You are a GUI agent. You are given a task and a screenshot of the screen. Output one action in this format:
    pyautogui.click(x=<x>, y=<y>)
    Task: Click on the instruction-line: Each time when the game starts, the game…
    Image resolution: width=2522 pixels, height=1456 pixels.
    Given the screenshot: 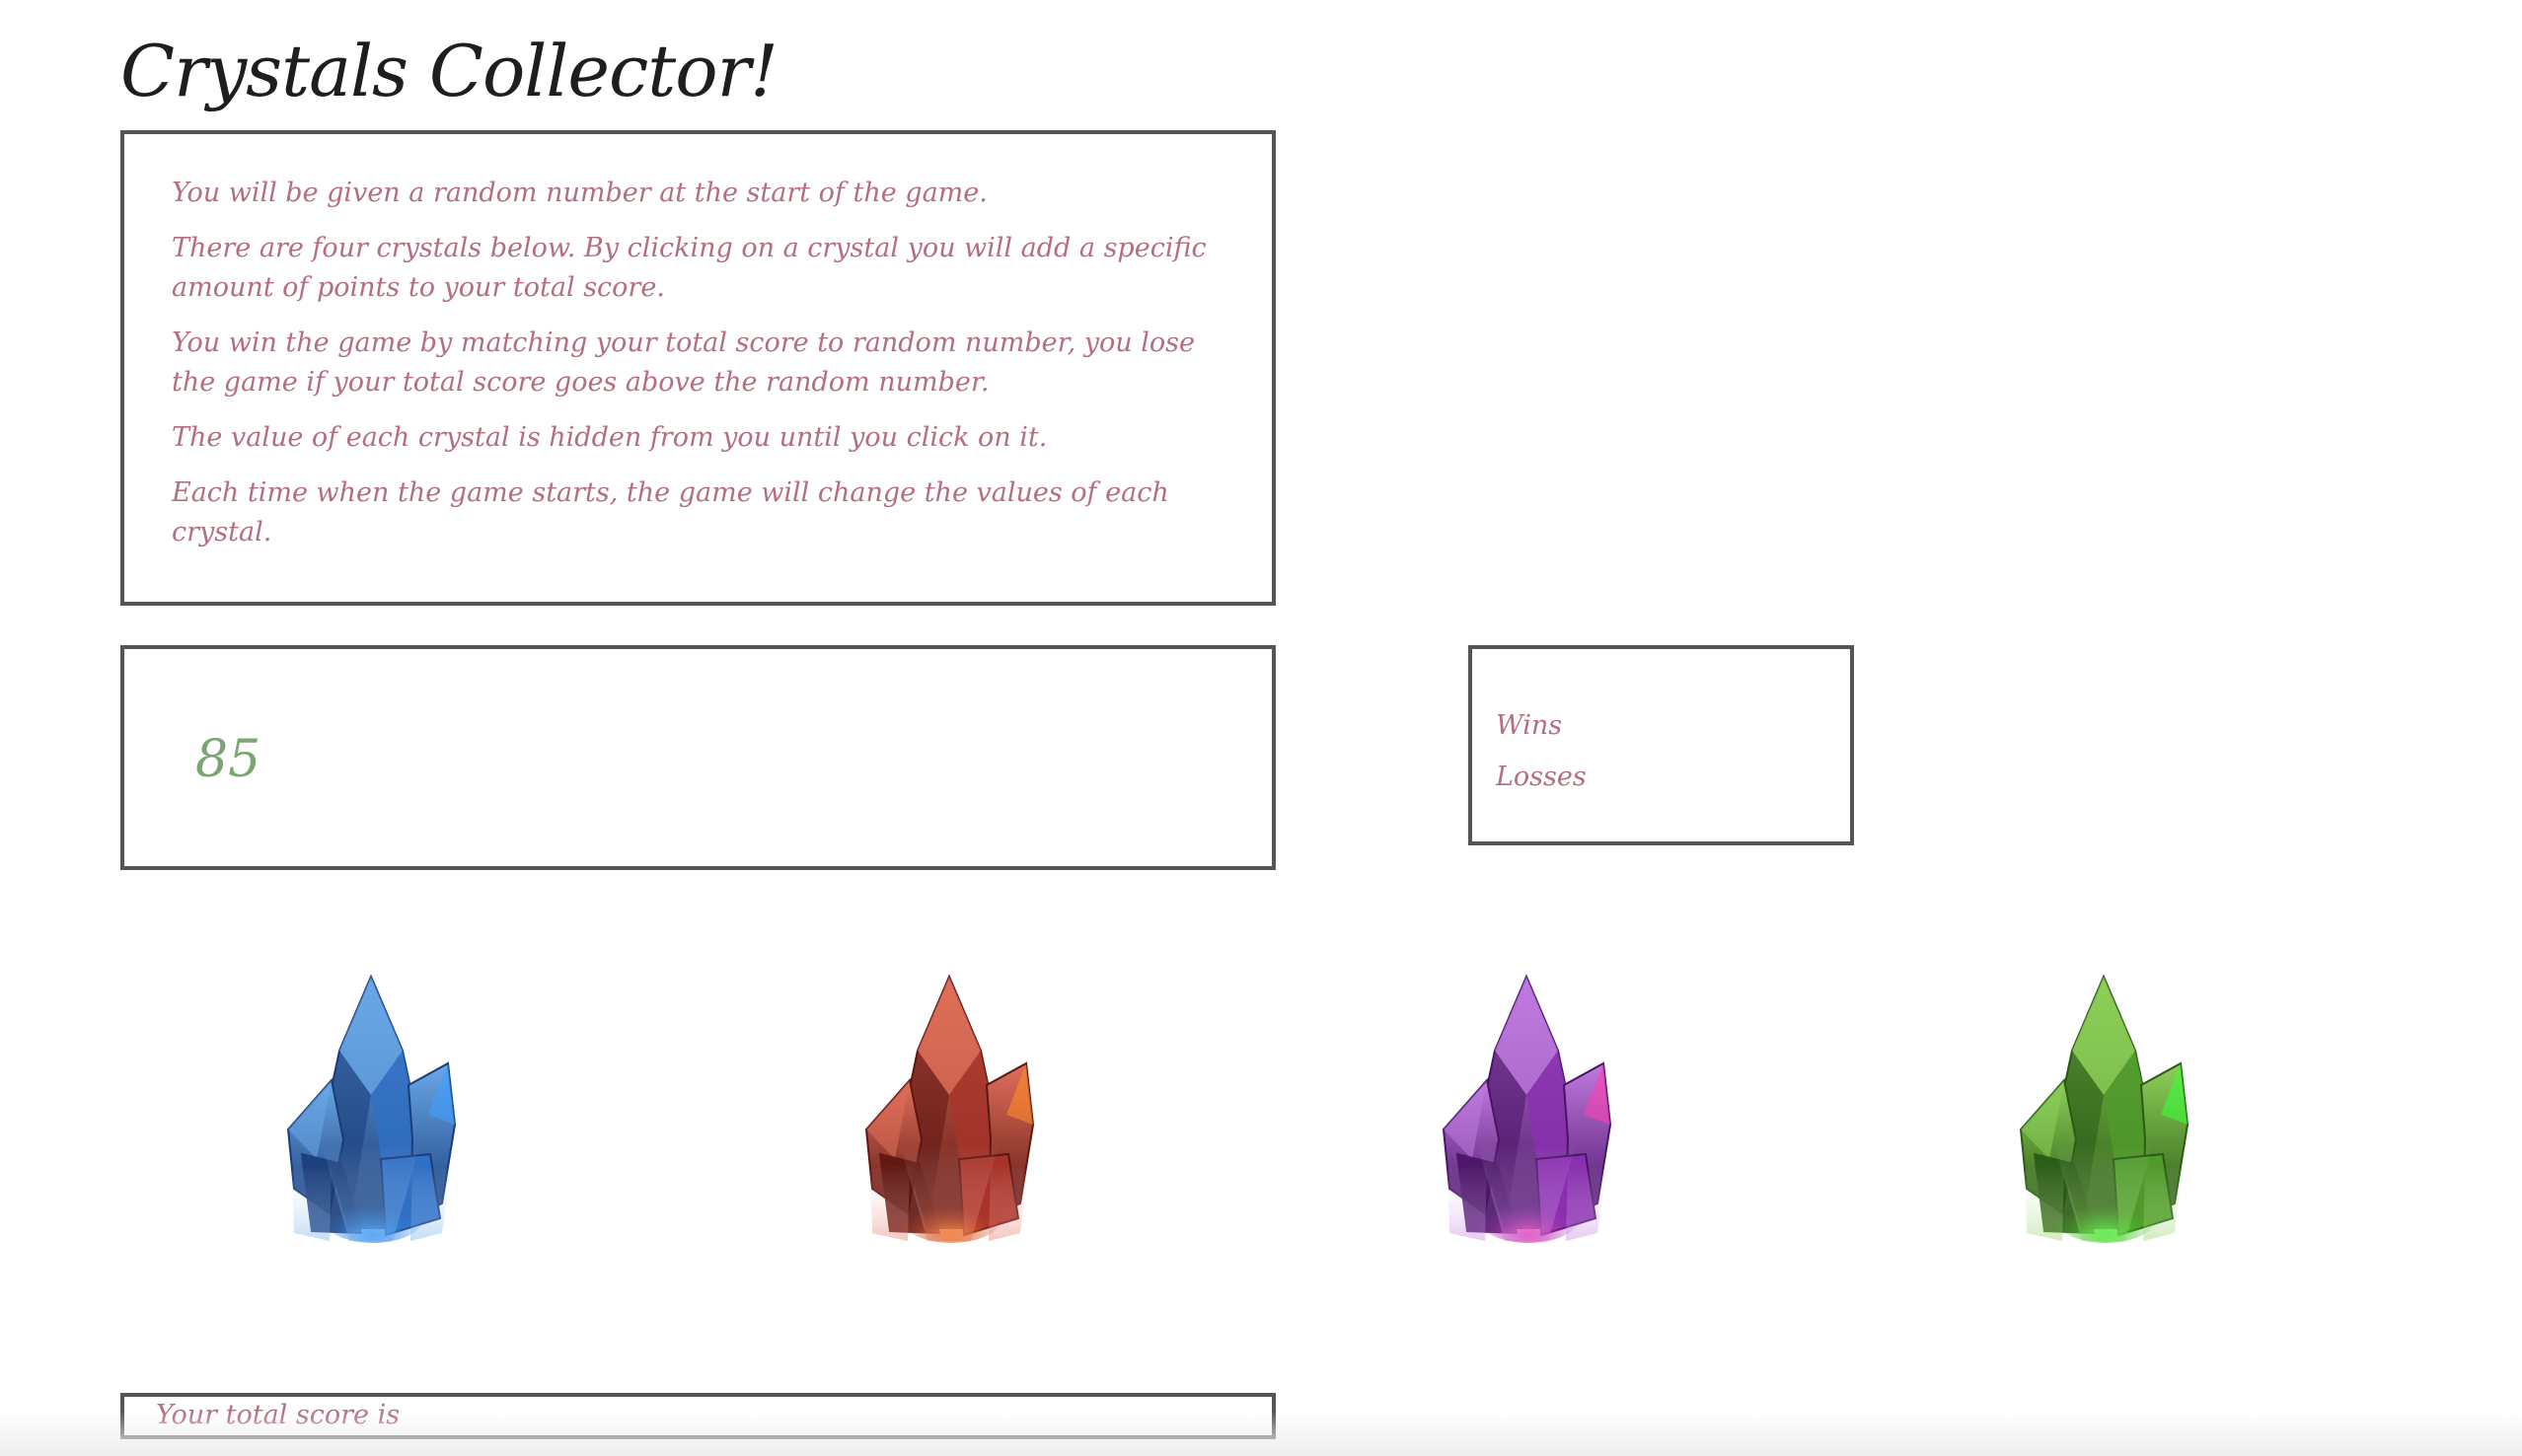 What is the action you would take?
    pyautogui.click(x=670, y=512)
    